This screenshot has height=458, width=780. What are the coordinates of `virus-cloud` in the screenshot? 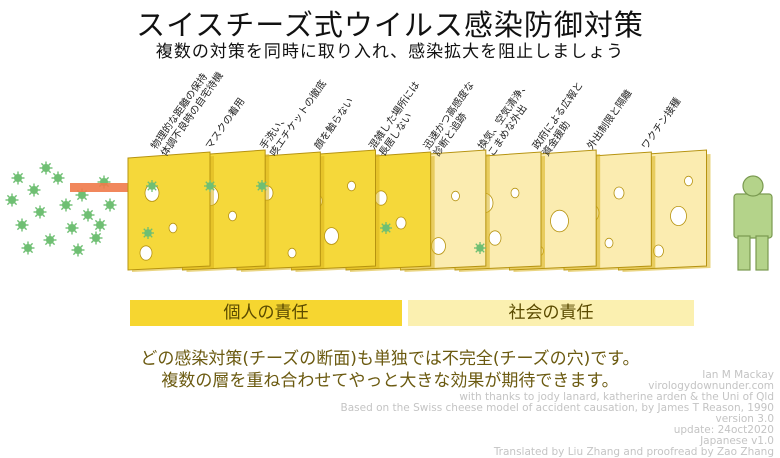 It's located at (61, 209).